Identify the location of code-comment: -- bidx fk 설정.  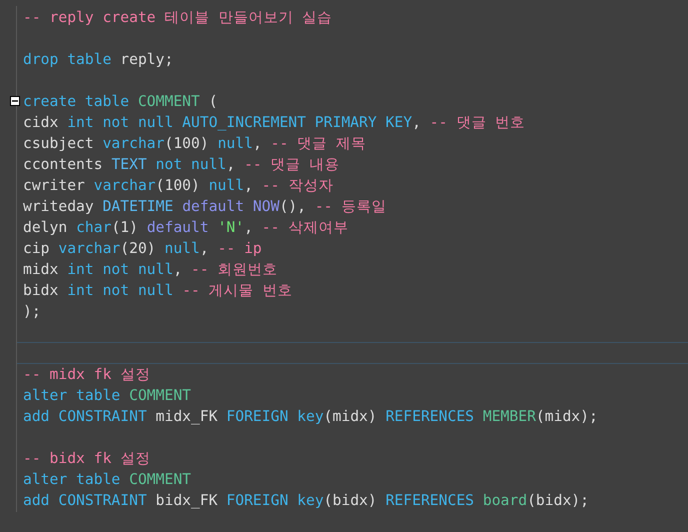
(86, 459).